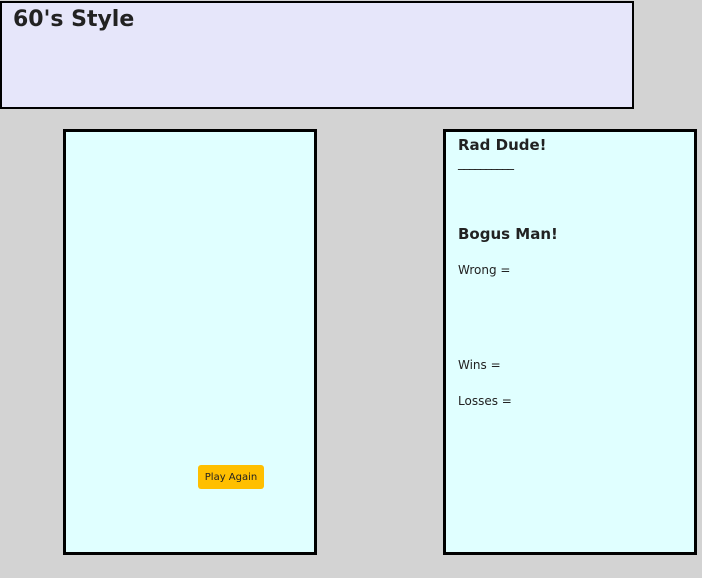  Describe the element at coordinates (484, 270) in the screenshot. I see `wrong-guesses-label: Wrong =` at that location.